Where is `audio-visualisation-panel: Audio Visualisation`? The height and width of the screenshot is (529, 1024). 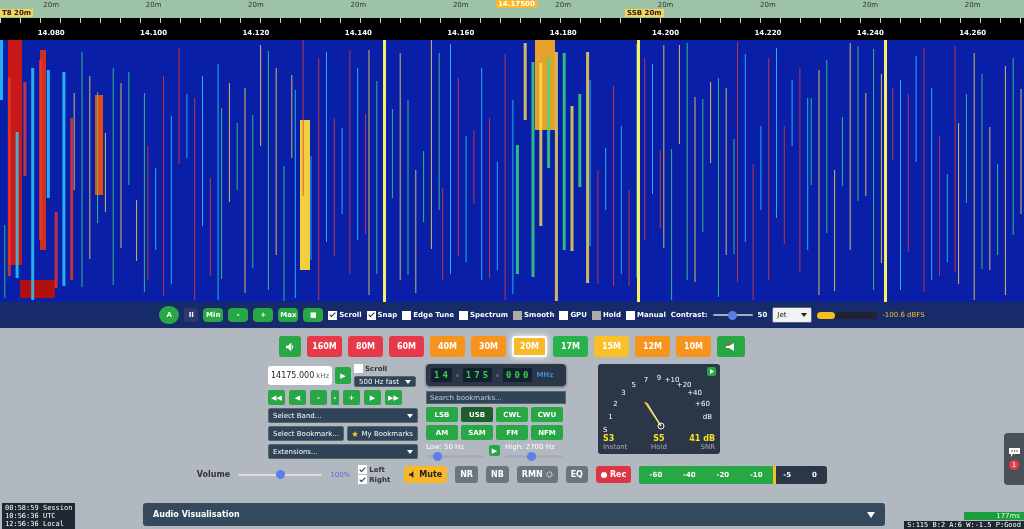 audio-visualisation-panel: Audio Visualisation is located at coordinates (514, 514).